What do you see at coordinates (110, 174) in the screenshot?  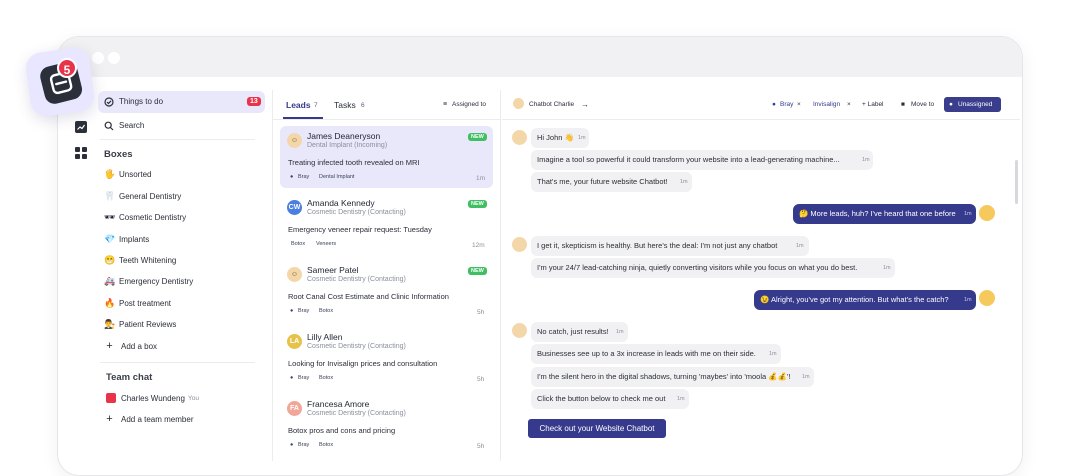 I see `hand-icon: 🖐` at bounding box center [110, 174].